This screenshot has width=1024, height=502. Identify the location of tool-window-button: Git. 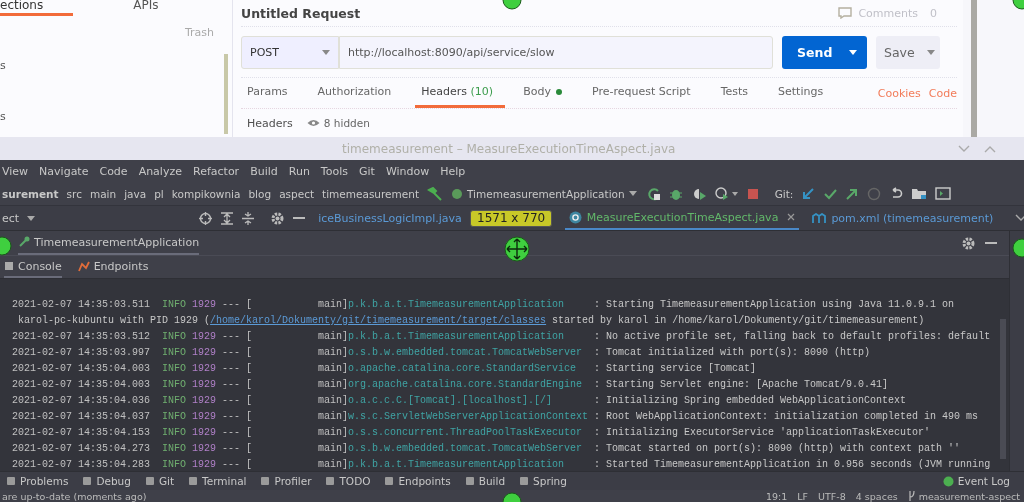
(159, 481).